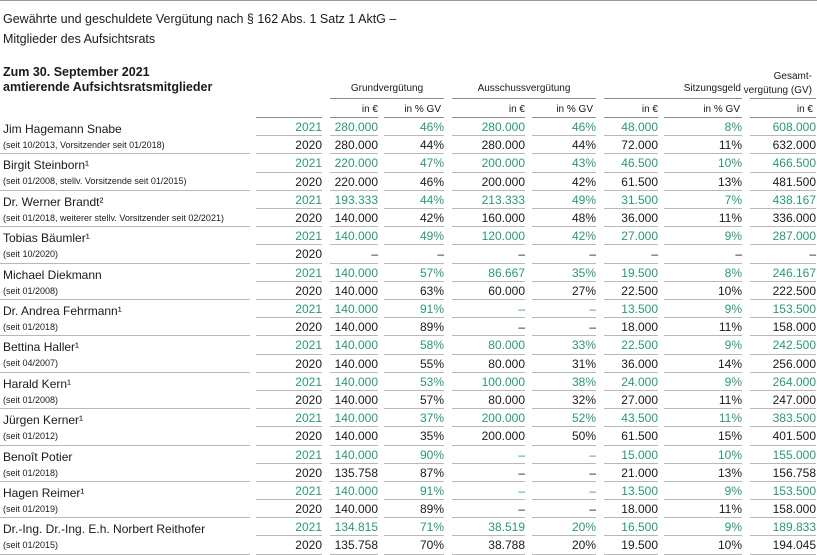 The width and height of the screenshot is (817, 555). What do you see at coordinates (369, 109) in the screenshot?
I see `unit-grund-eur: in €` at bounding box center [369, 109].